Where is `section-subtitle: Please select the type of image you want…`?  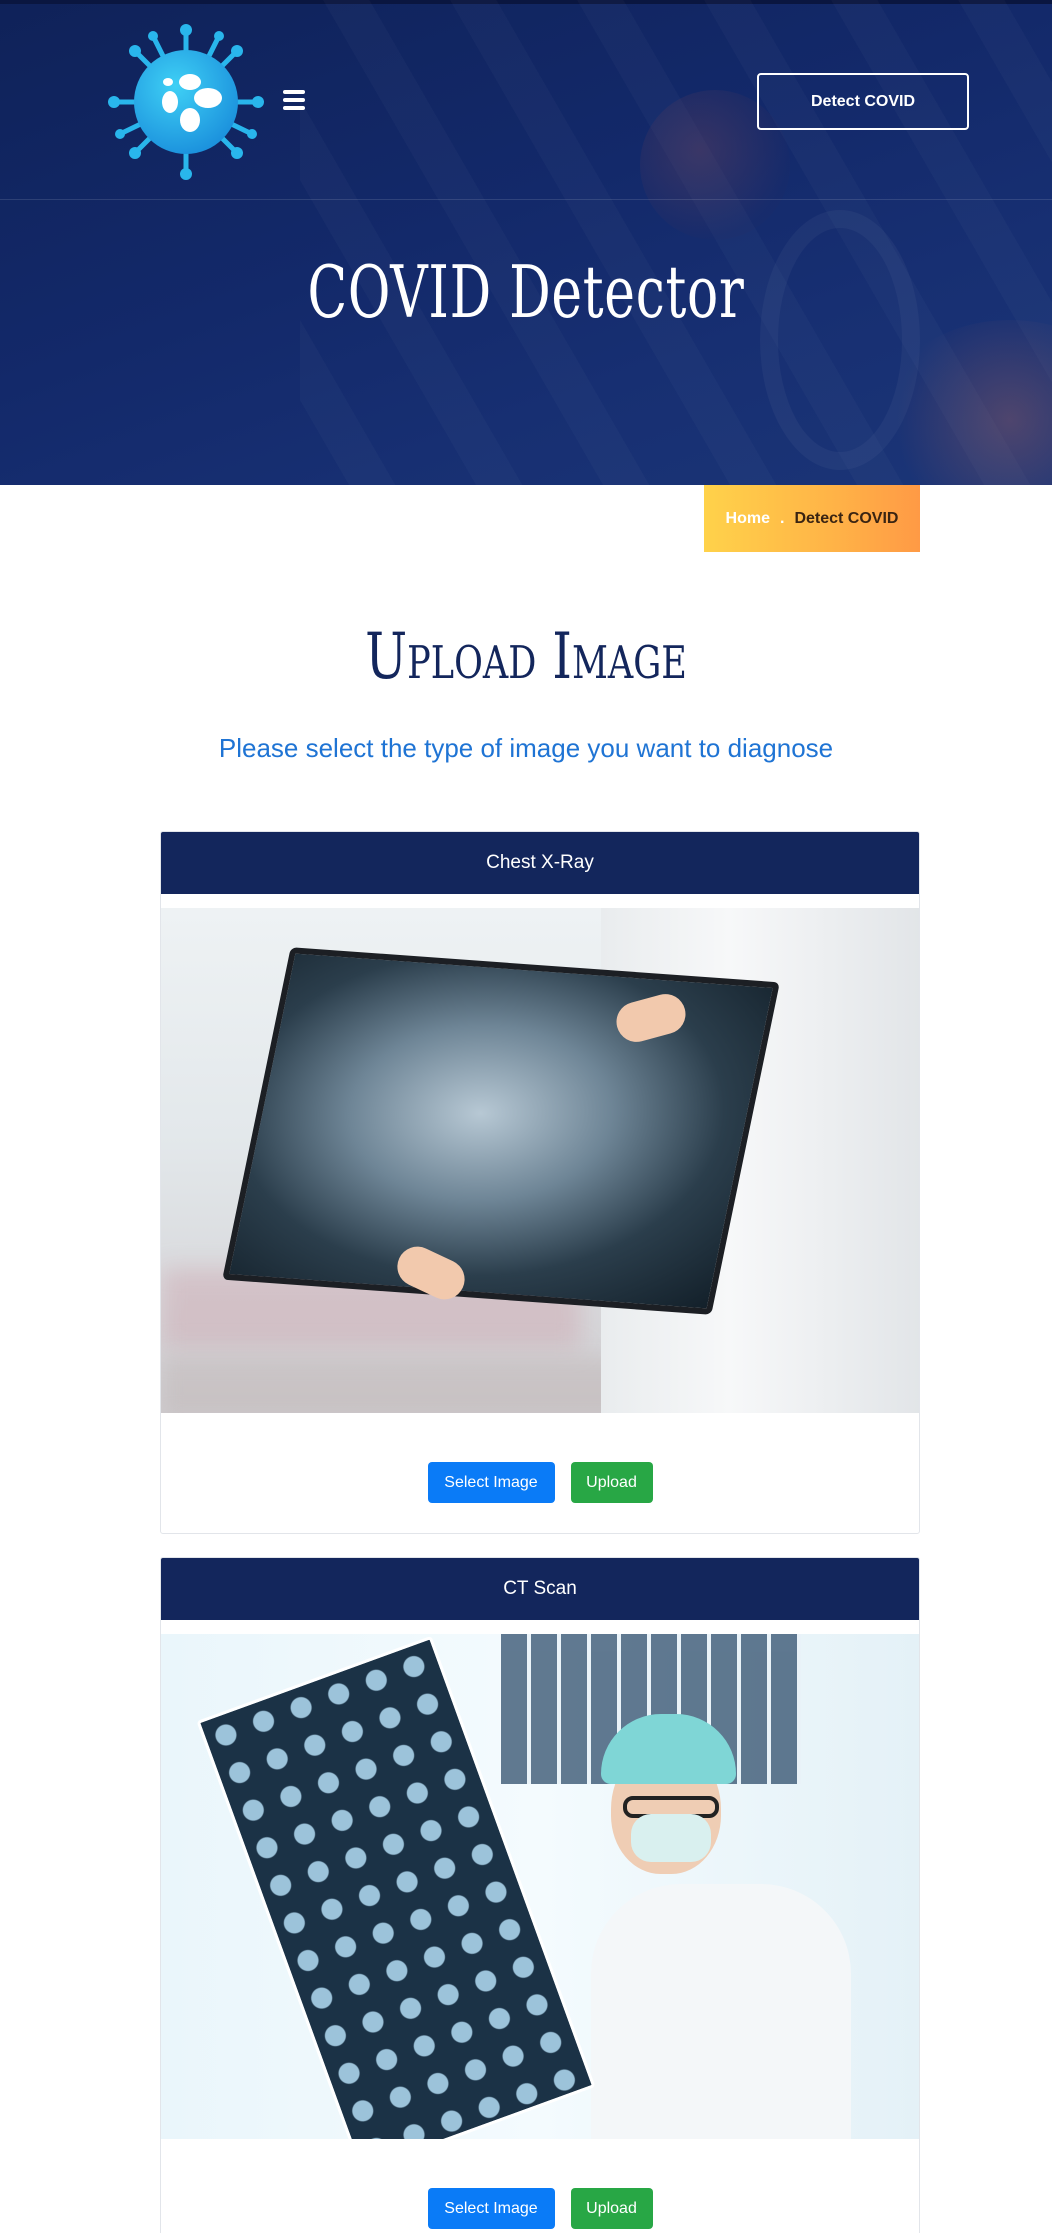
section-subtitle: Please select the type of image you want… is located at coordinates (526, 748).